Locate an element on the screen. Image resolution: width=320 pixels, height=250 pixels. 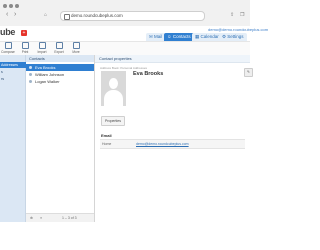
compose-button: Compose is located at coordinates (8, 48).